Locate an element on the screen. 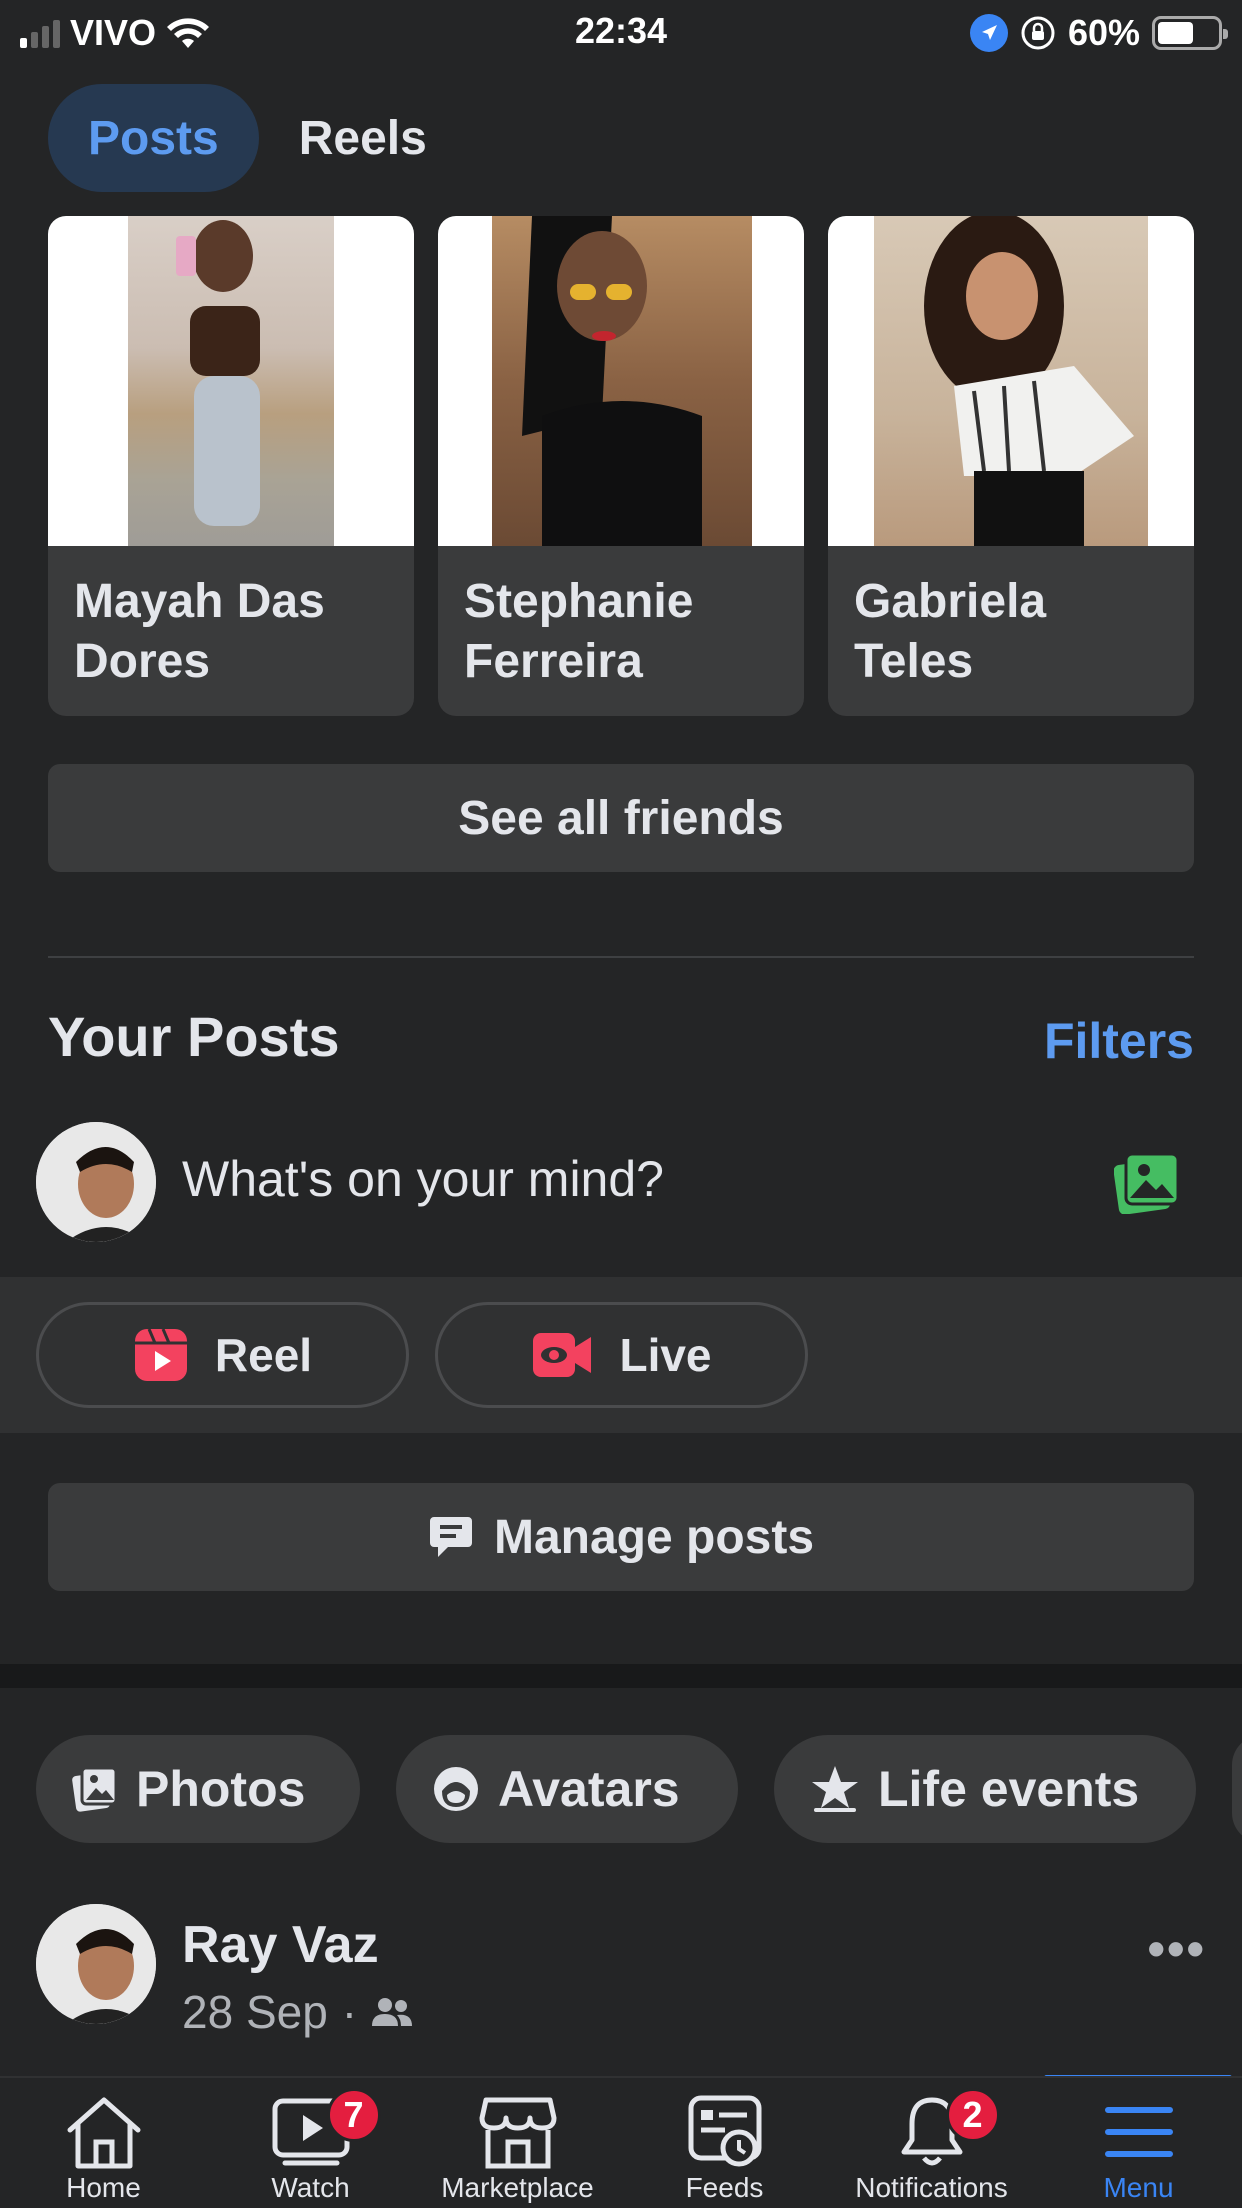  status-bar: VIVO 22:34 60% is located at coordinates (621, 31).